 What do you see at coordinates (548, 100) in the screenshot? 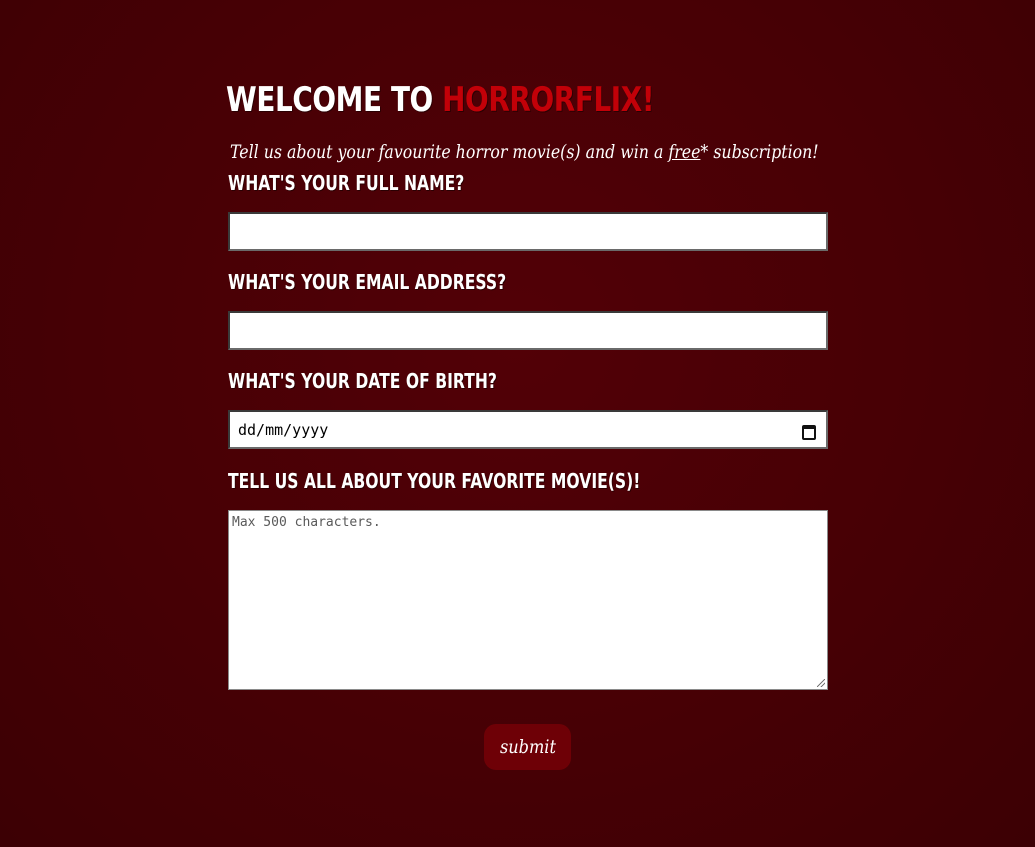
I see `brand-name: Horrorflix!` at bounding box center [548, 100].